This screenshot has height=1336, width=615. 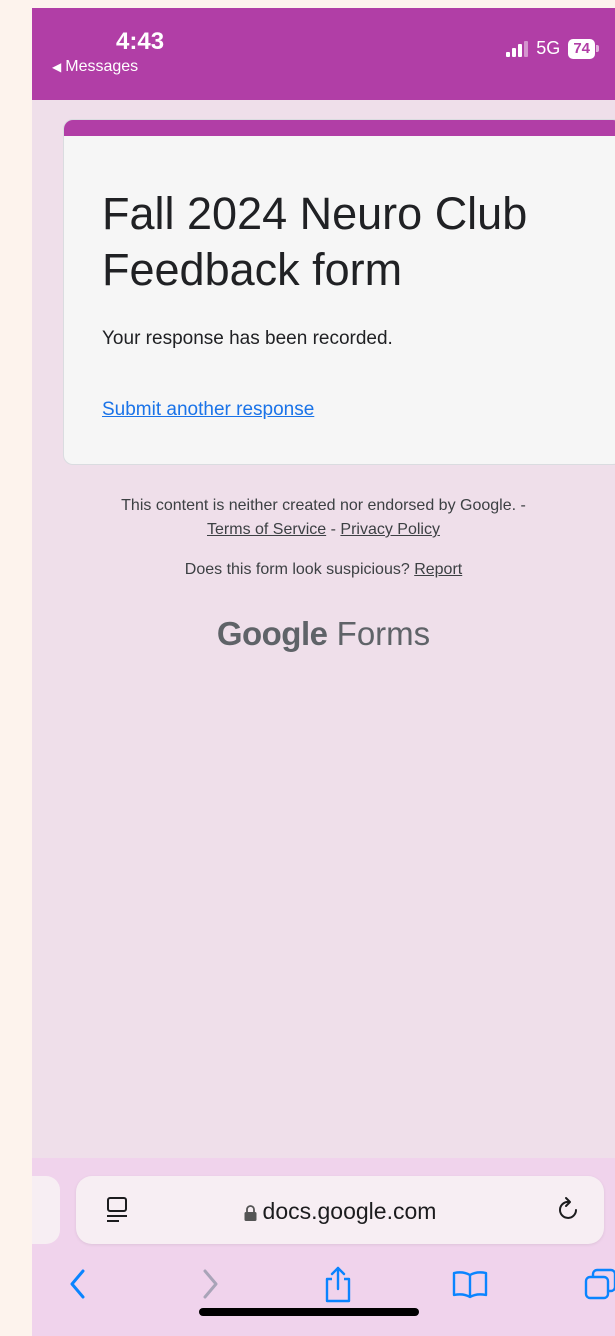 I want to click on url-text: docs.google.com, so click(x=349, y=1211).